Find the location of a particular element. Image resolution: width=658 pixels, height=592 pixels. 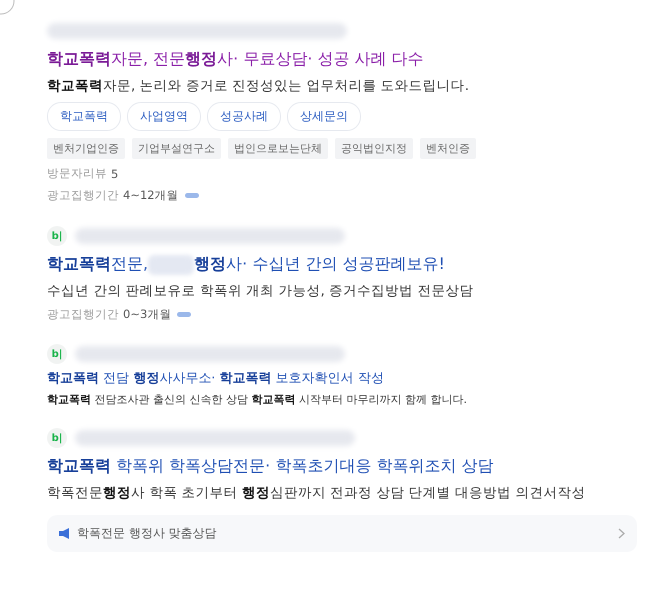

meta-value: 0~3개월 is located at coordinates (157, 314).